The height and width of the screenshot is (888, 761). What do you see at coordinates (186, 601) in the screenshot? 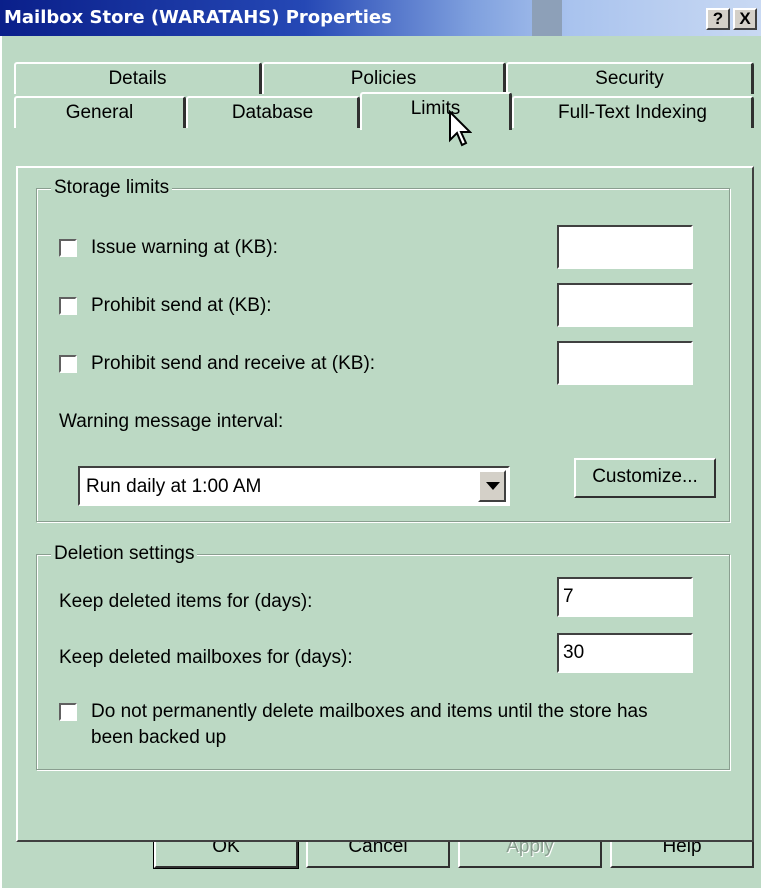
I see `keep-items-label: Keep deleted items for (days):` at bounding box center [186, 601].